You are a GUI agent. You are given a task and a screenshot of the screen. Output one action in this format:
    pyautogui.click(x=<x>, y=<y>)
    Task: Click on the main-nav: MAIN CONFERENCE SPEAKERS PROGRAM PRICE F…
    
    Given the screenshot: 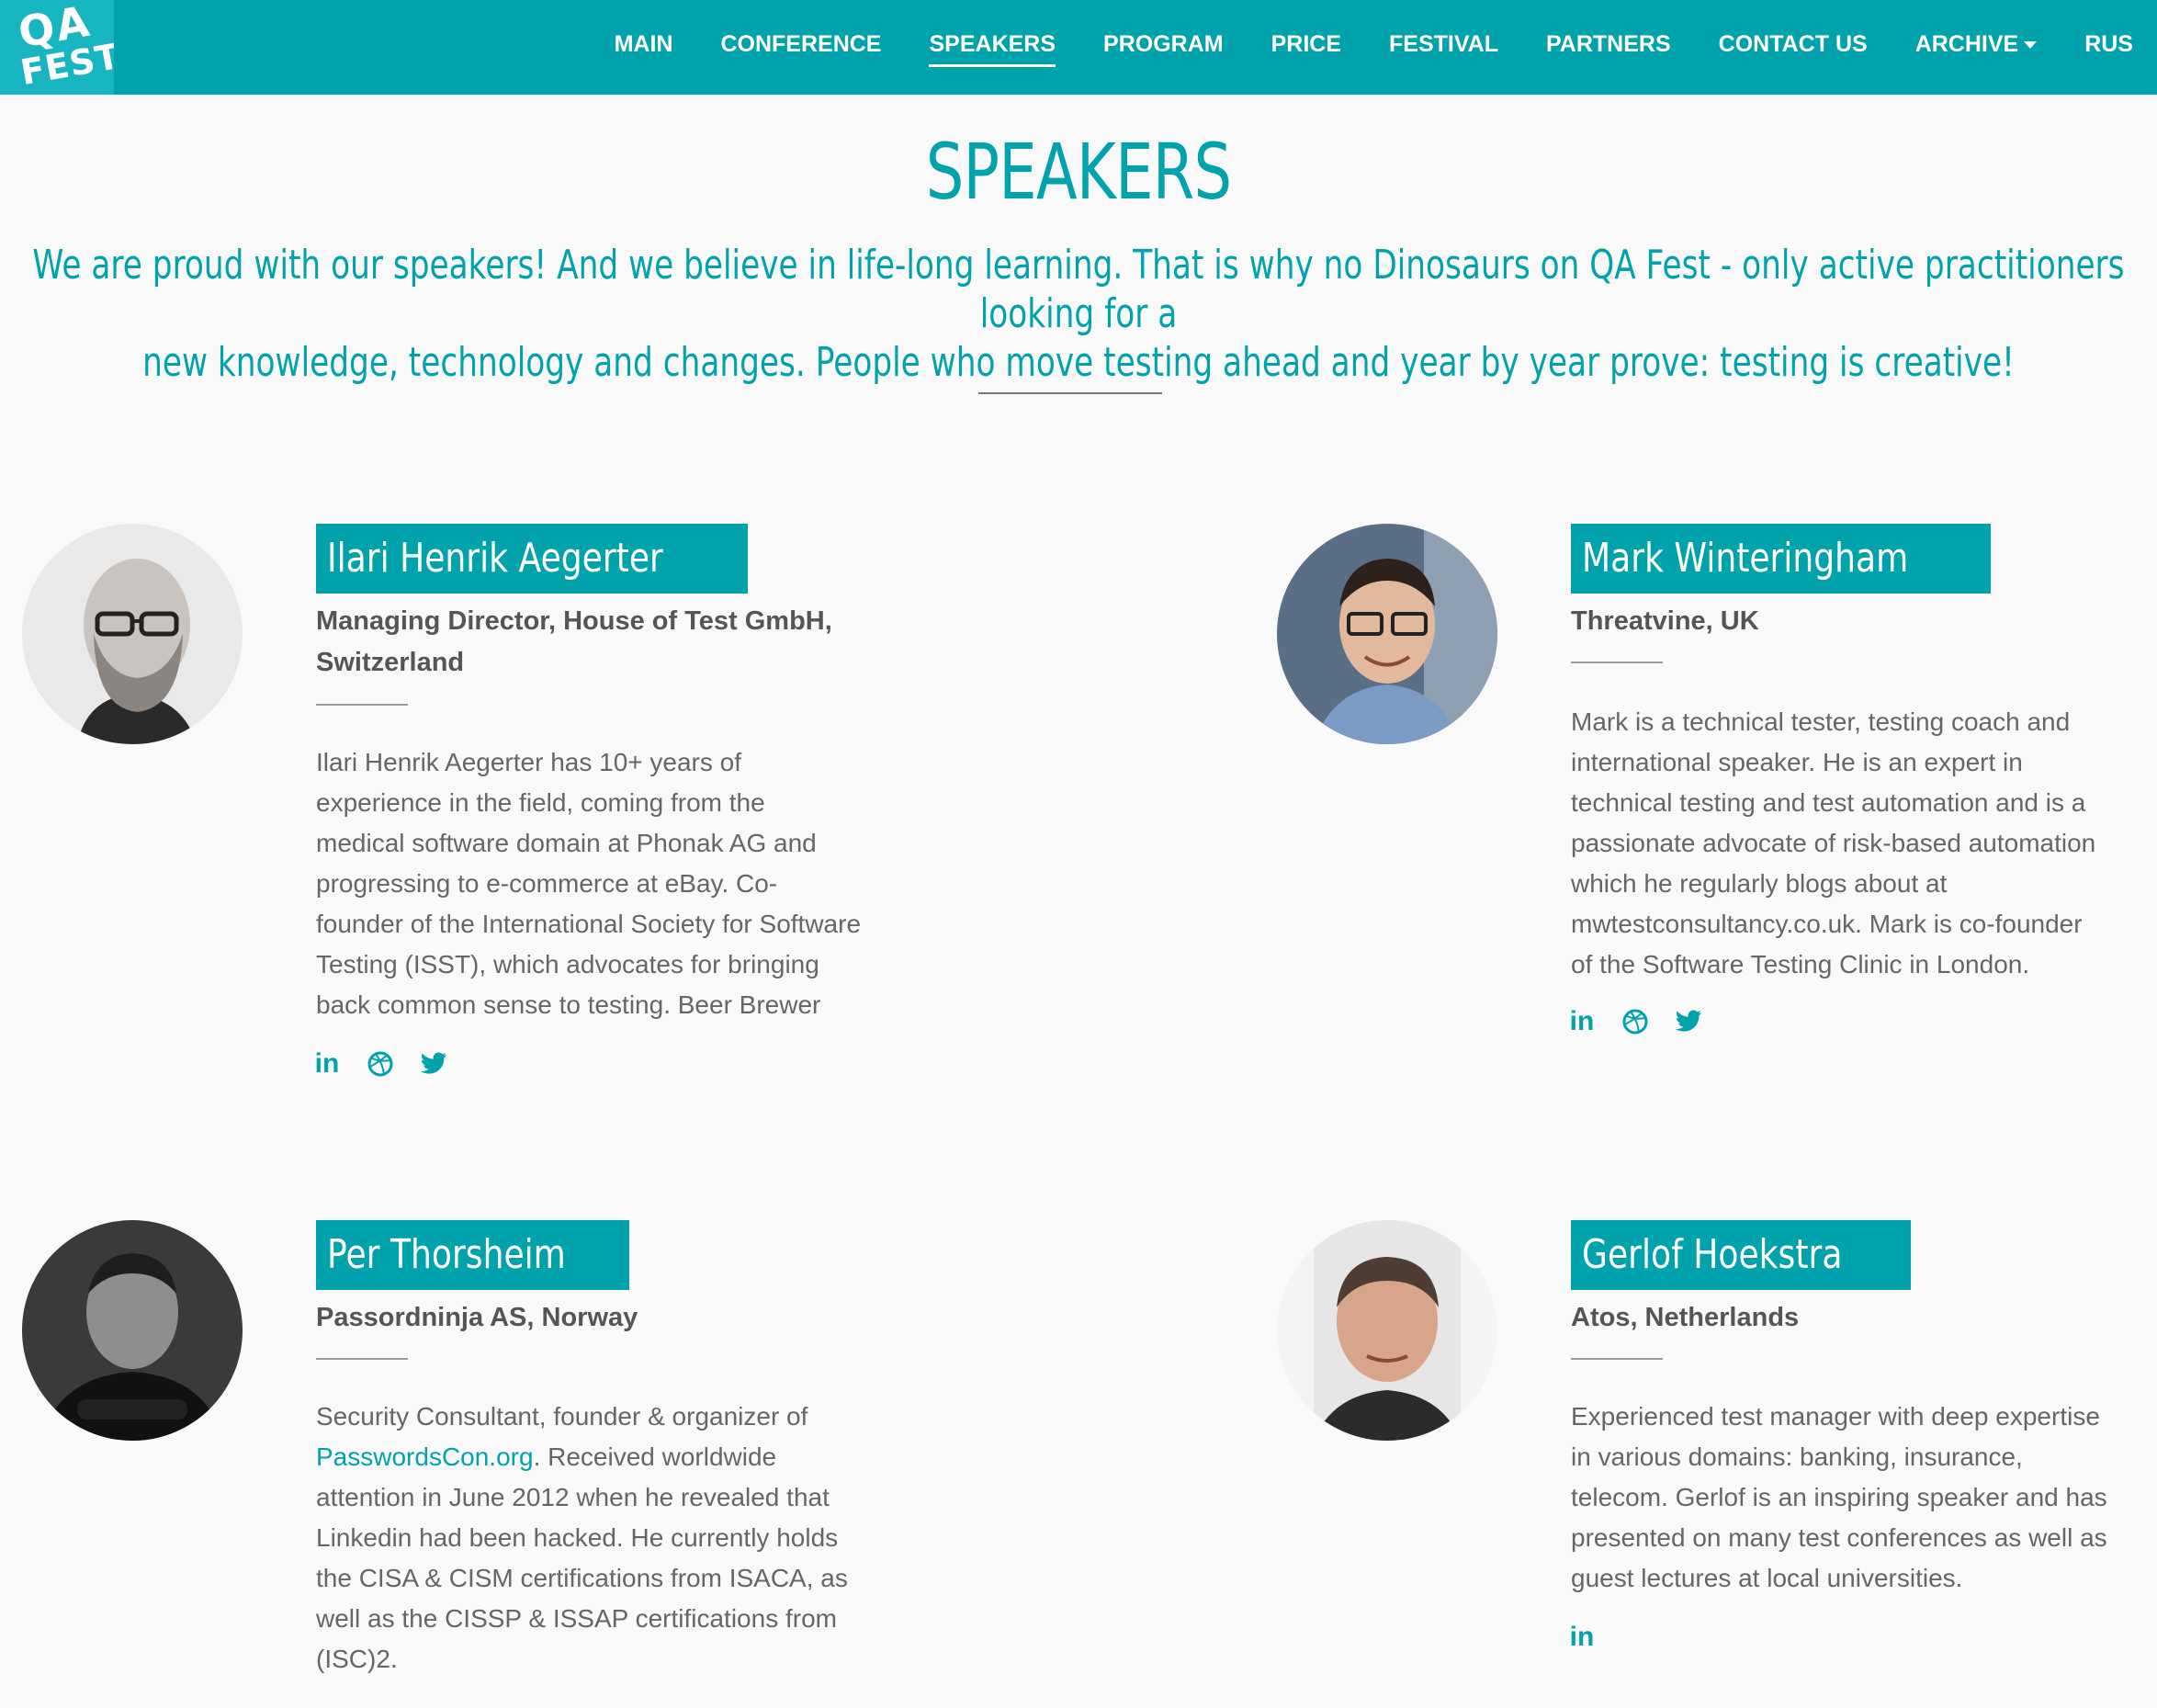 What is the action you would take?
    pyautogui.click(x=1374, y=47)
    